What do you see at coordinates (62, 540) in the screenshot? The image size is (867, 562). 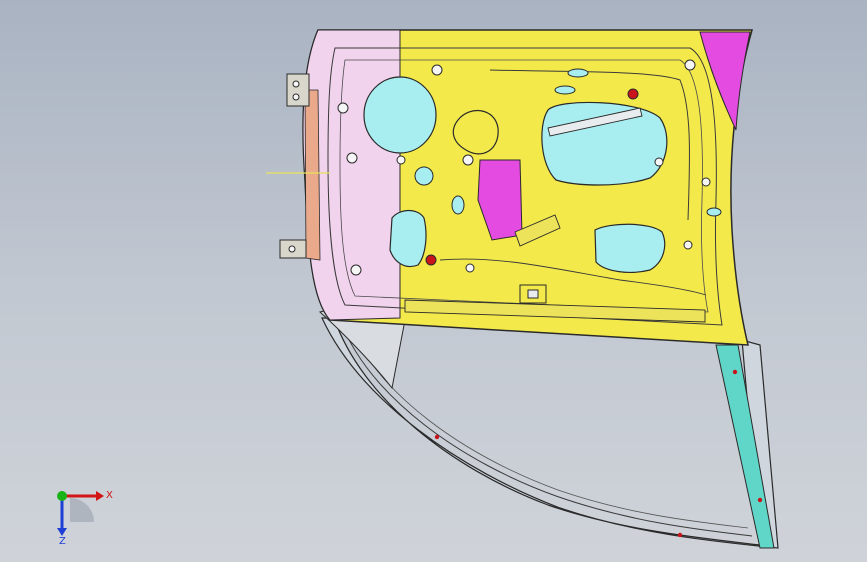 I see `z-axis-label: Z` at bounding box center [62, 540].